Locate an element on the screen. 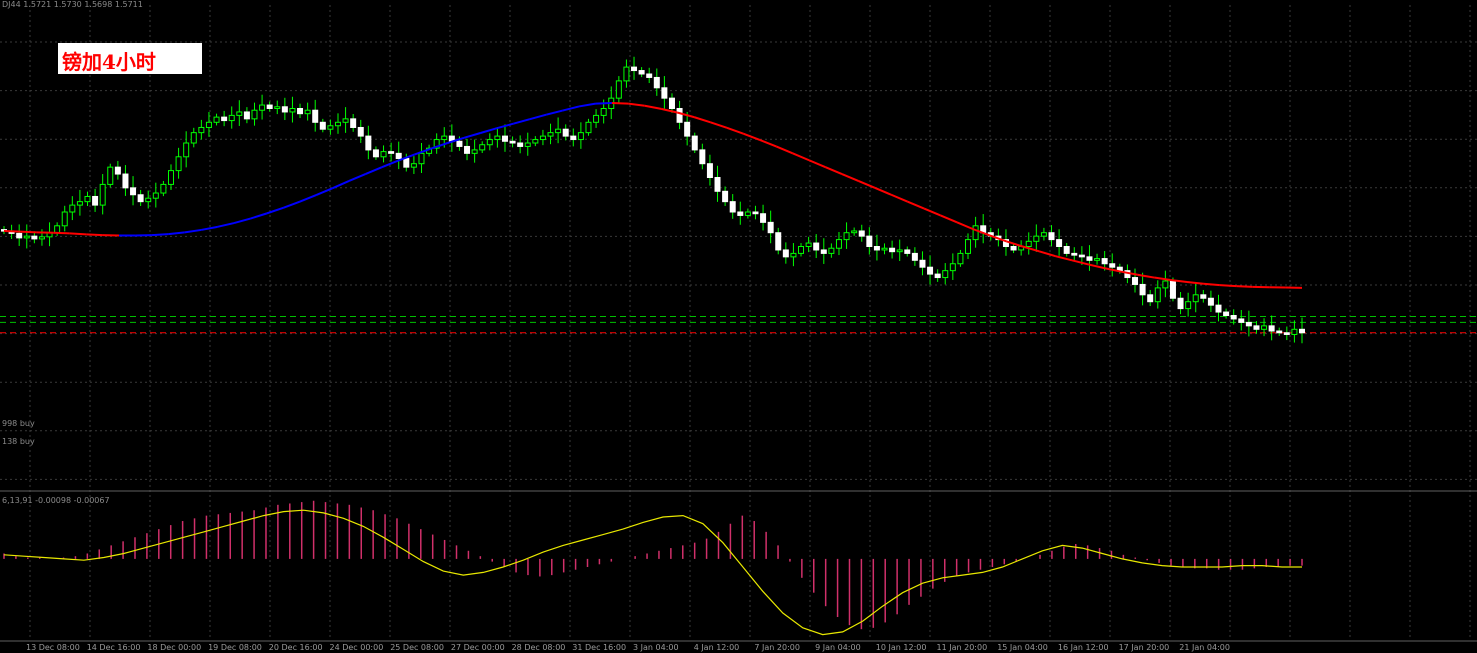 This screenshot has height=653, width=1477. symbol-info: DJ44 1.5721 1.5730 1.5698 1.5711 is located at coordinates (72, 4).